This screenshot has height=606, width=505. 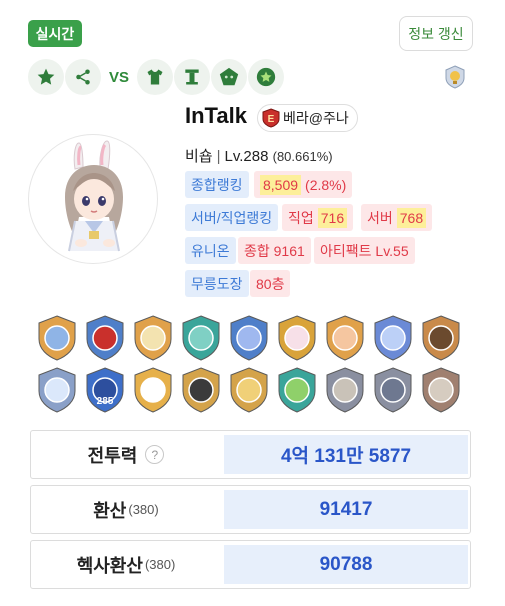 I want to click on refresh-info-button: 정보 갱신, so click(x=436, y=33).